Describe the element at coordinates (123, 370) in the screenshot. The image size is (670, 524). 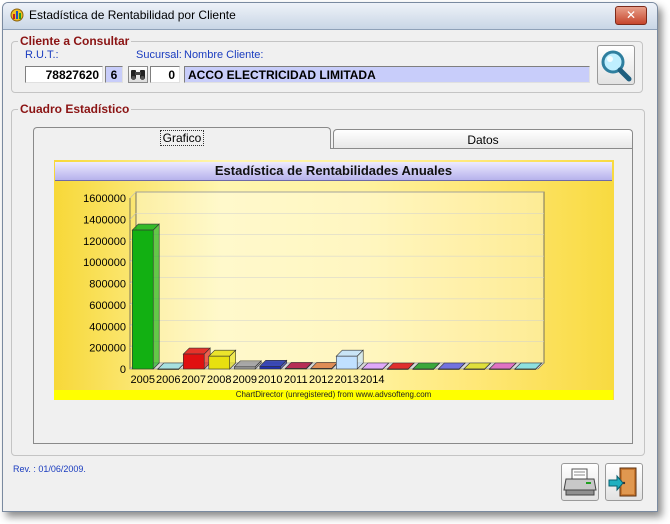
I see `y-tick-label: 0` at that location.